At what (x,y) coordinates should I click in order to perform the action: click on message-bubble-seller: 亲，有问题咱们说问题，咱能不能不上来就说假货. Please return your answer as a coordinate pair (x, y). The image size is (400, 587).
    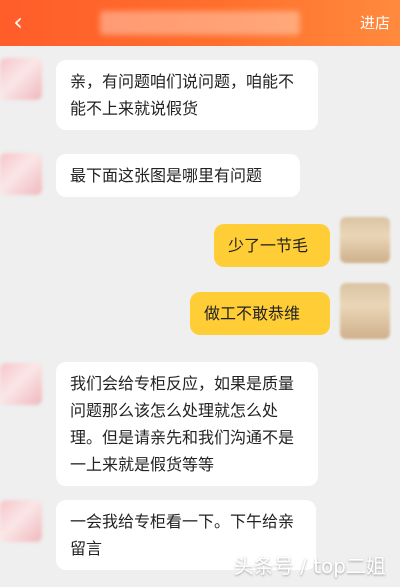
    Looking at the image, I should click on (187, 95).